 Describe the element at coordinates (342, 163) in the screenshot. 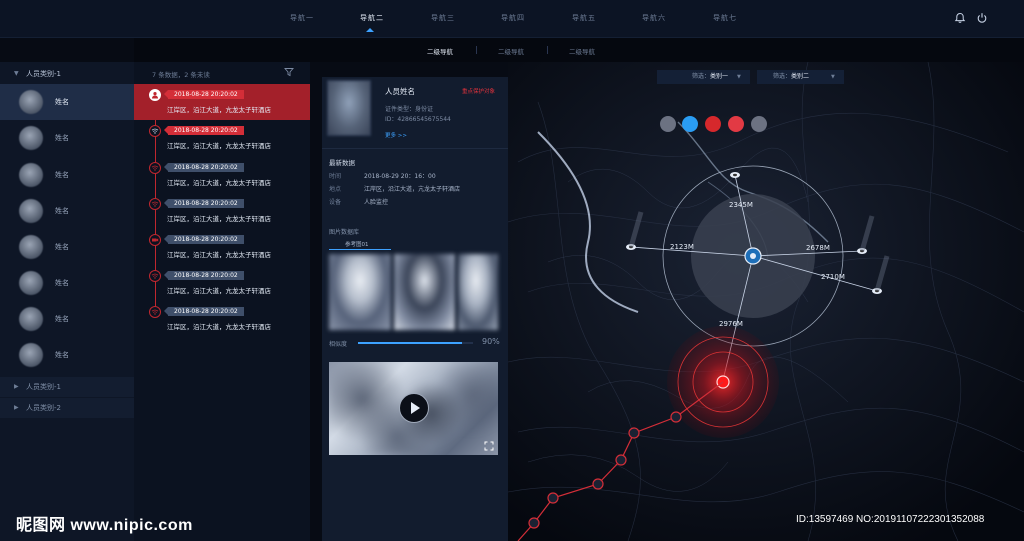

I see `latest-data-title: 最新数据` at that location.